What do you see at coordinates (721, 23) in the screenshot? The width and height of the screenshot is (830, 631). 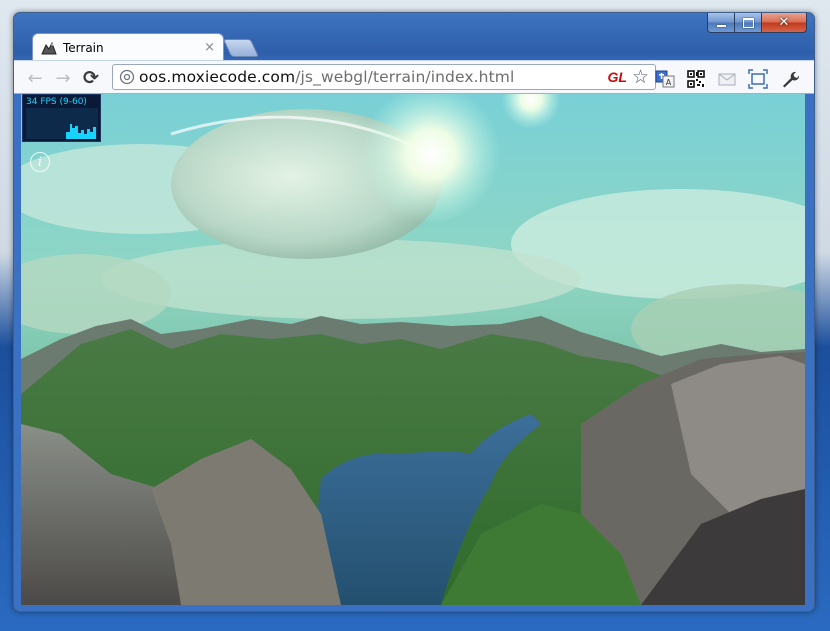 I see `minimize-button` at bounding box center [721, 23].